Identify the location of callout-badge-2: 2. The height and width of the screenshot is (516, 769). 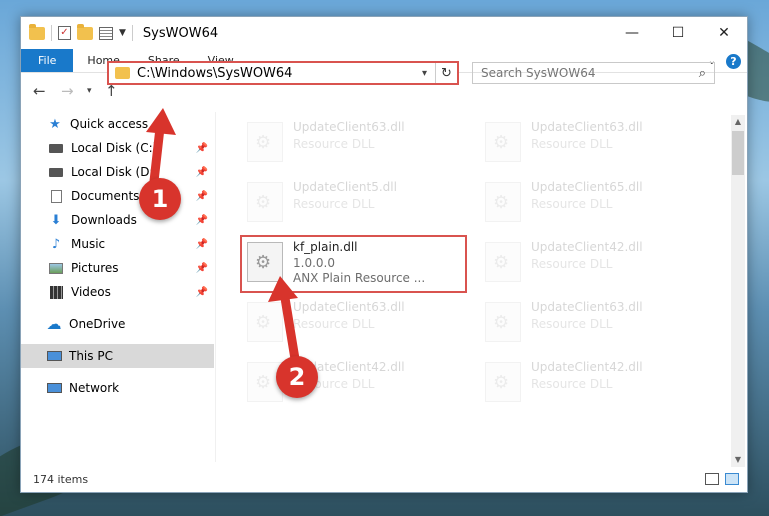
(297, 377).